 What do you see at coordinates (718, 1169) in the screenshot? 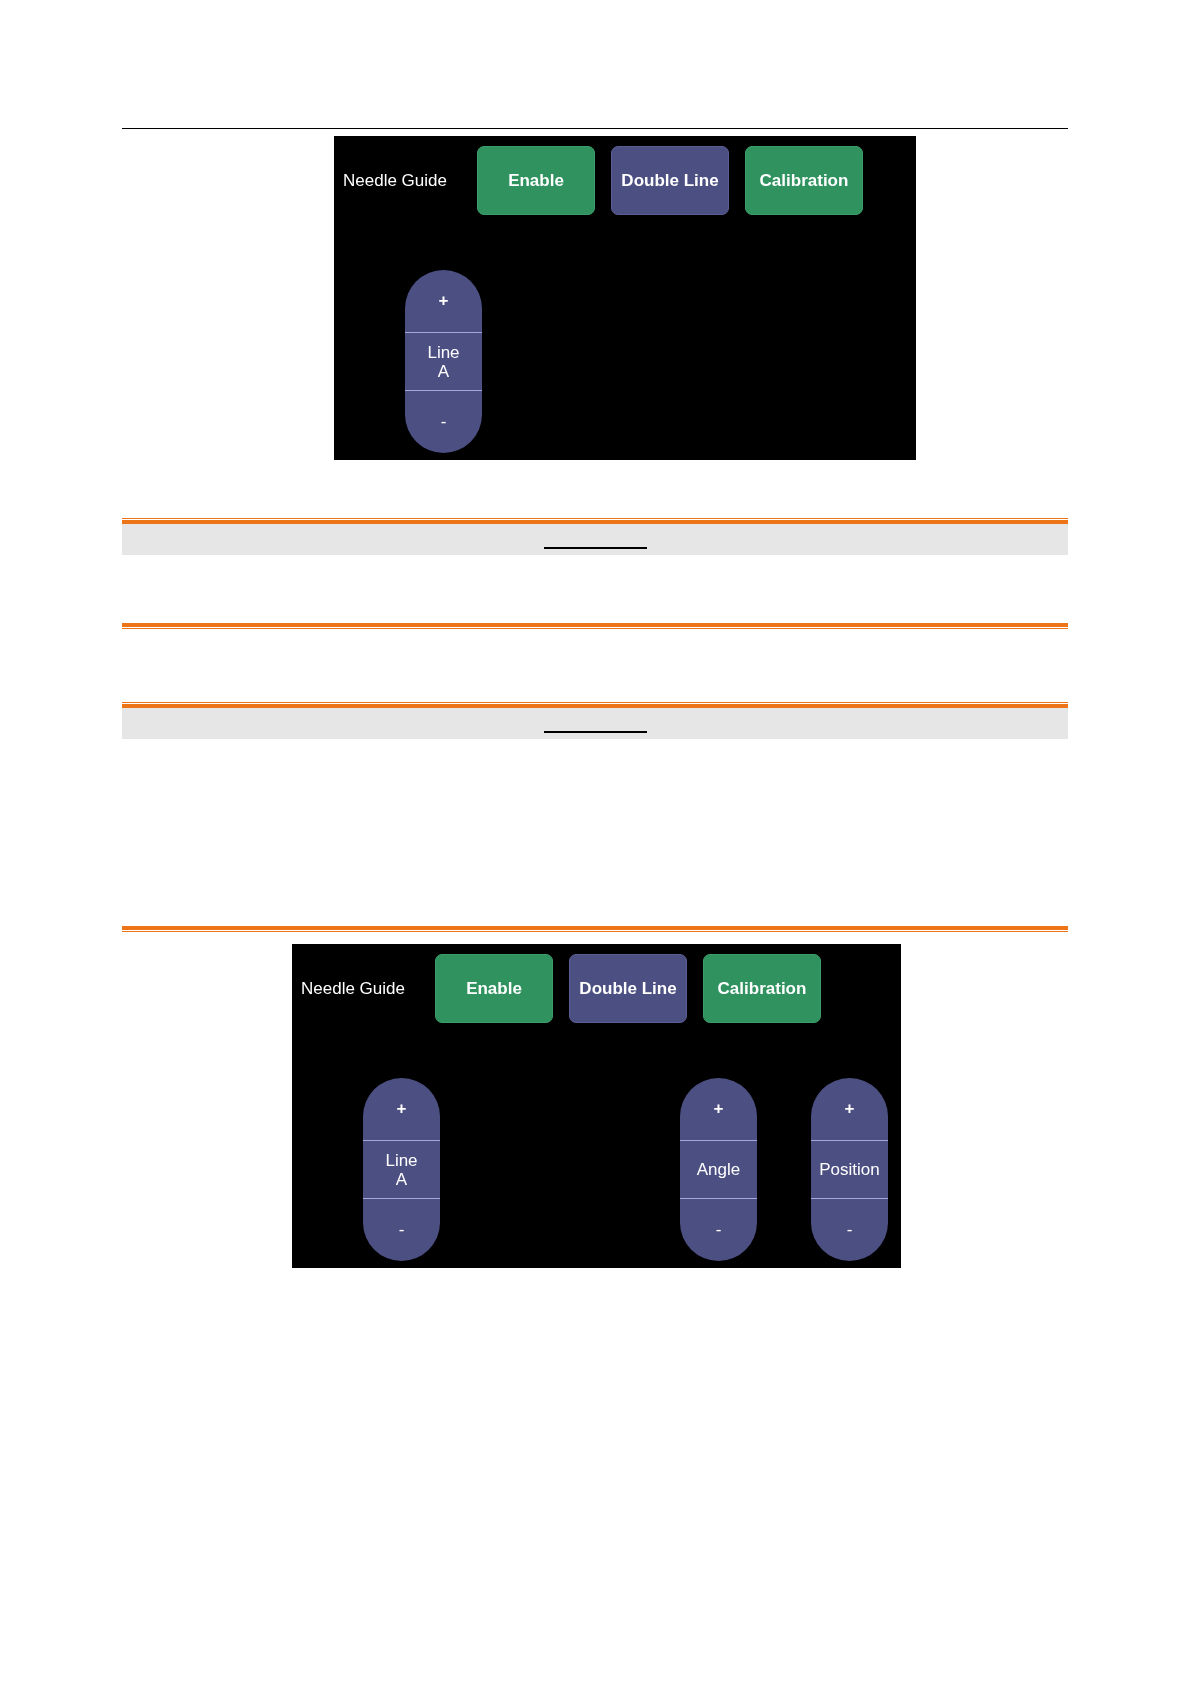
I see `stepper-label: Angle` at bounding box center [718, 1169].